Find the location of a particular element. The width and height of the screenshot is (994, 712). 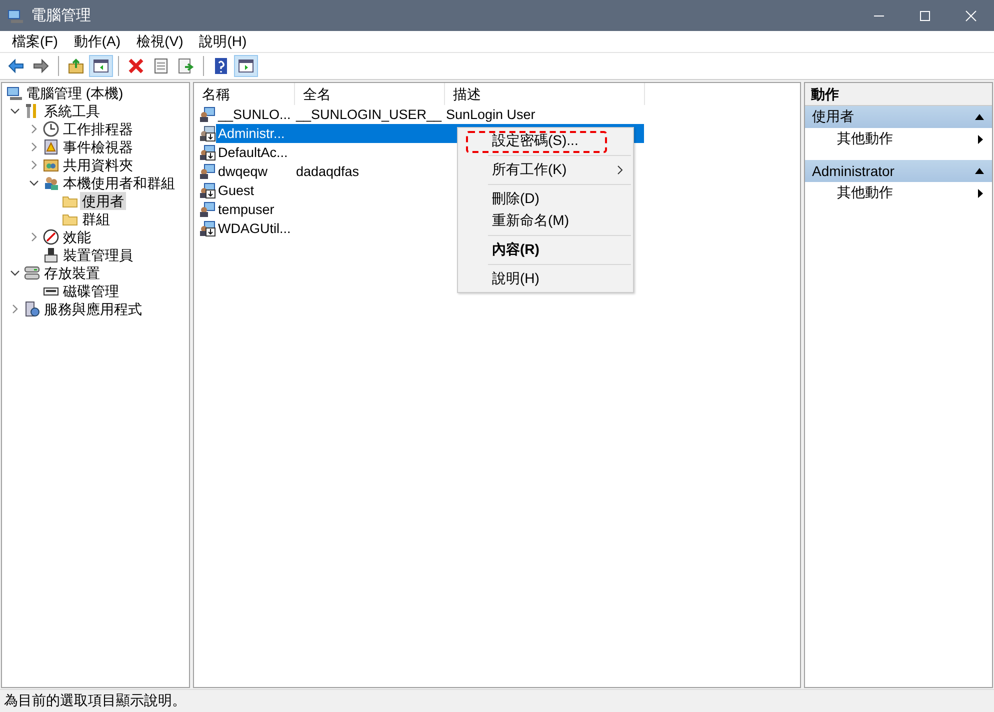

column-header: 全名 is located at coordinates (370, 94).